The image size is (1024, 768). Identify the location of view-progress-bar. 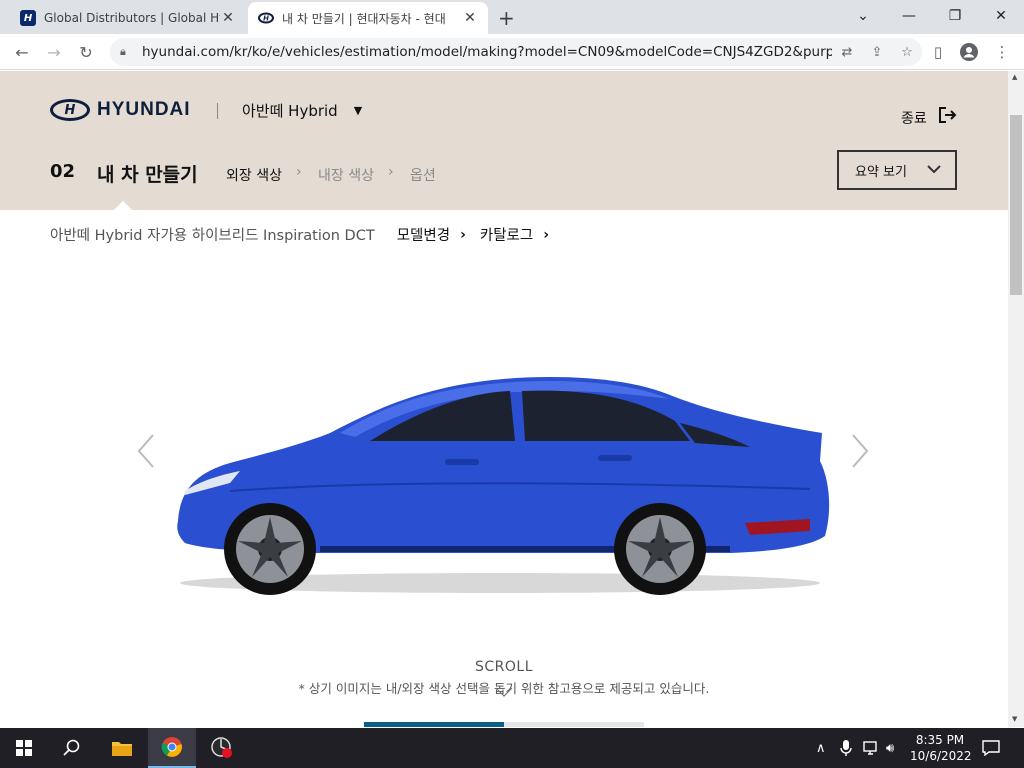
(504, 724).